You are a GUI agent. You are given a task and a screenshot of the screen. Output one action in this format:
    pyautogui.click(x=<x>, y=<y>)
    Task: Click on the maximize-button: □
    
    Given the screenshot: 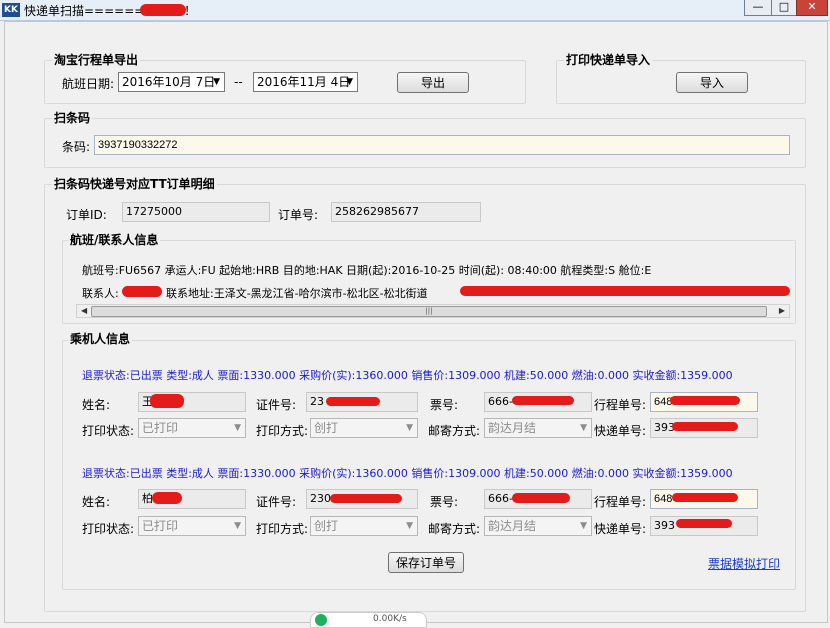 What is the action you would take?
    pyautogui.click(x=784, y=8)
    